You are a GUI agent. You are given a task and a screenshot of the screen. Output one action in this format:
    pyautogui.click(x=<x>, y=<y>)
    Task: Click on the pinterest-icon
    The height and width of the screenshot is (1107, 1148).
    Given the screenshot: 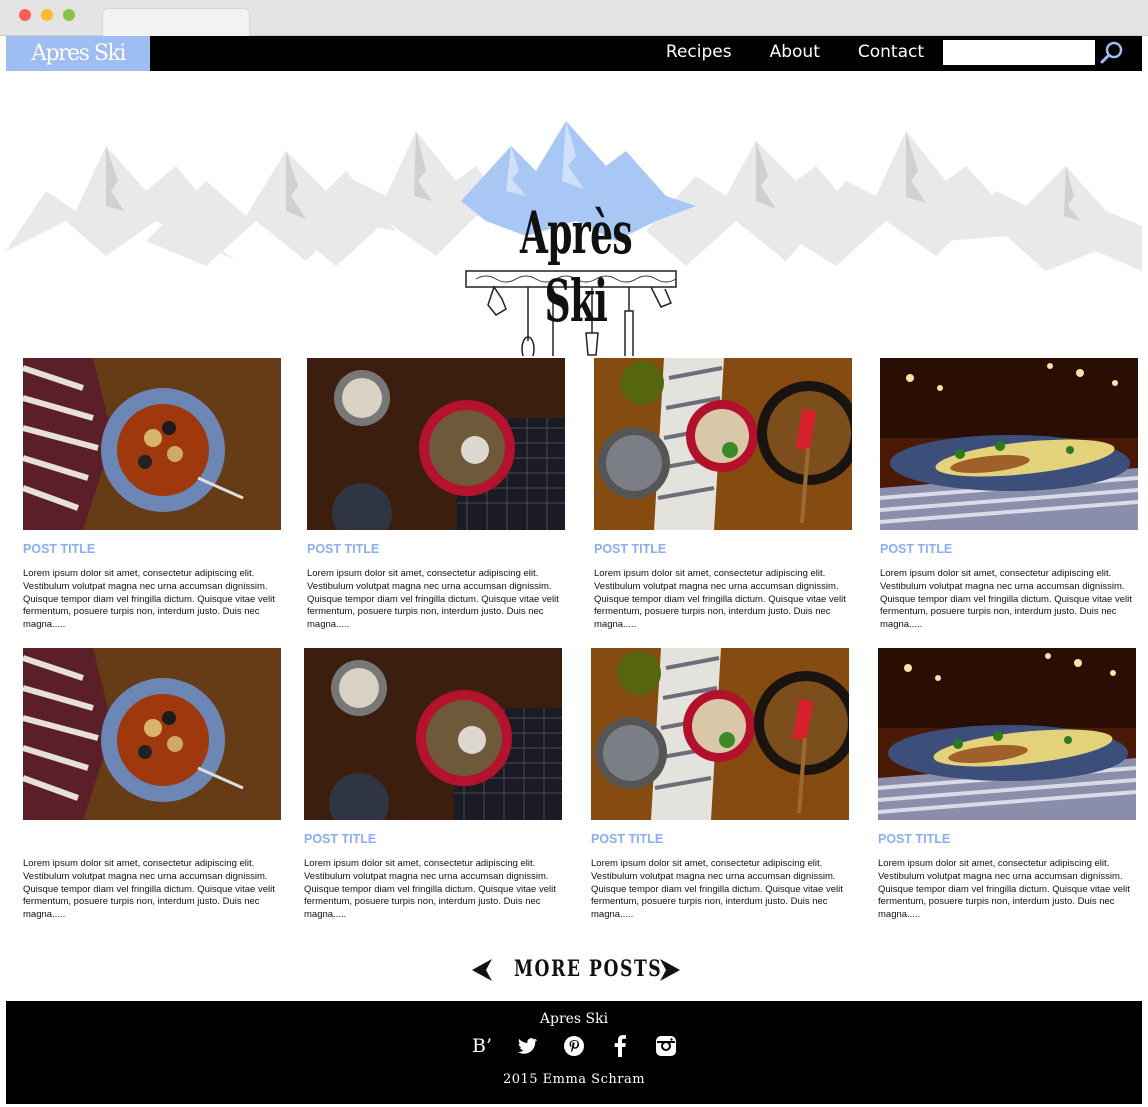 What is the action you would take?
    pyautogui.click(x=574, y=1046)
    